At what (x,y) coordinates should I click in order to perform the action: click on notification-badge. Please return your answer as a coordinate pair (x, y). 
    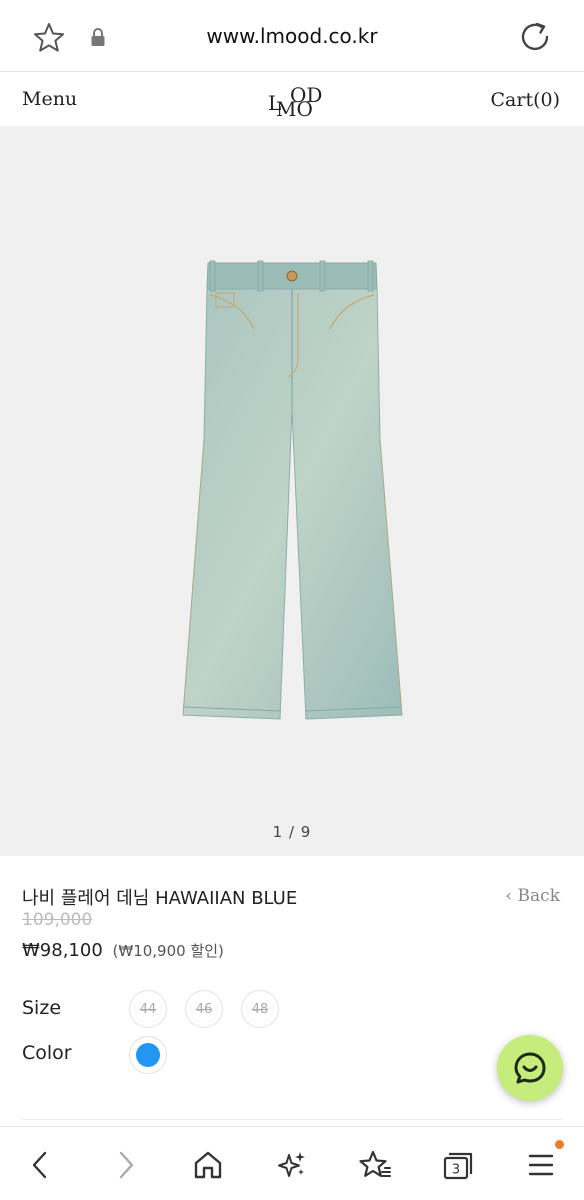
    Looking at the image, I should click on (559, 1144).